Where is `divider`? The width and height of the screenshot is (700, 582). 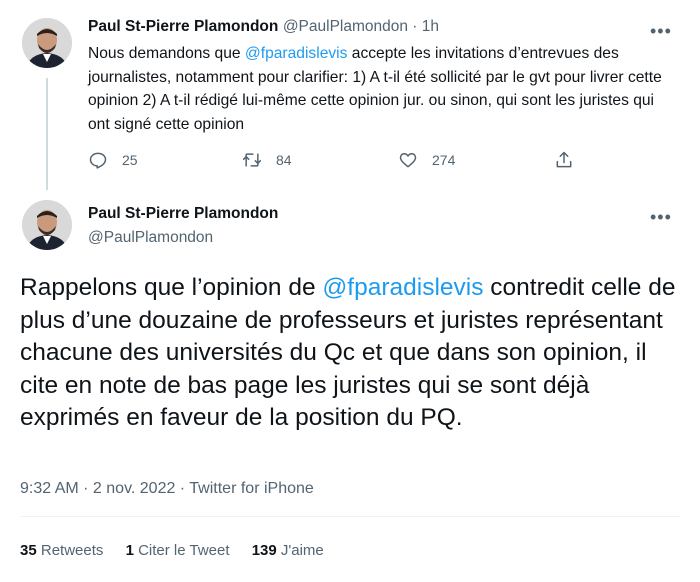
divider is located at coordinates (350, 516).